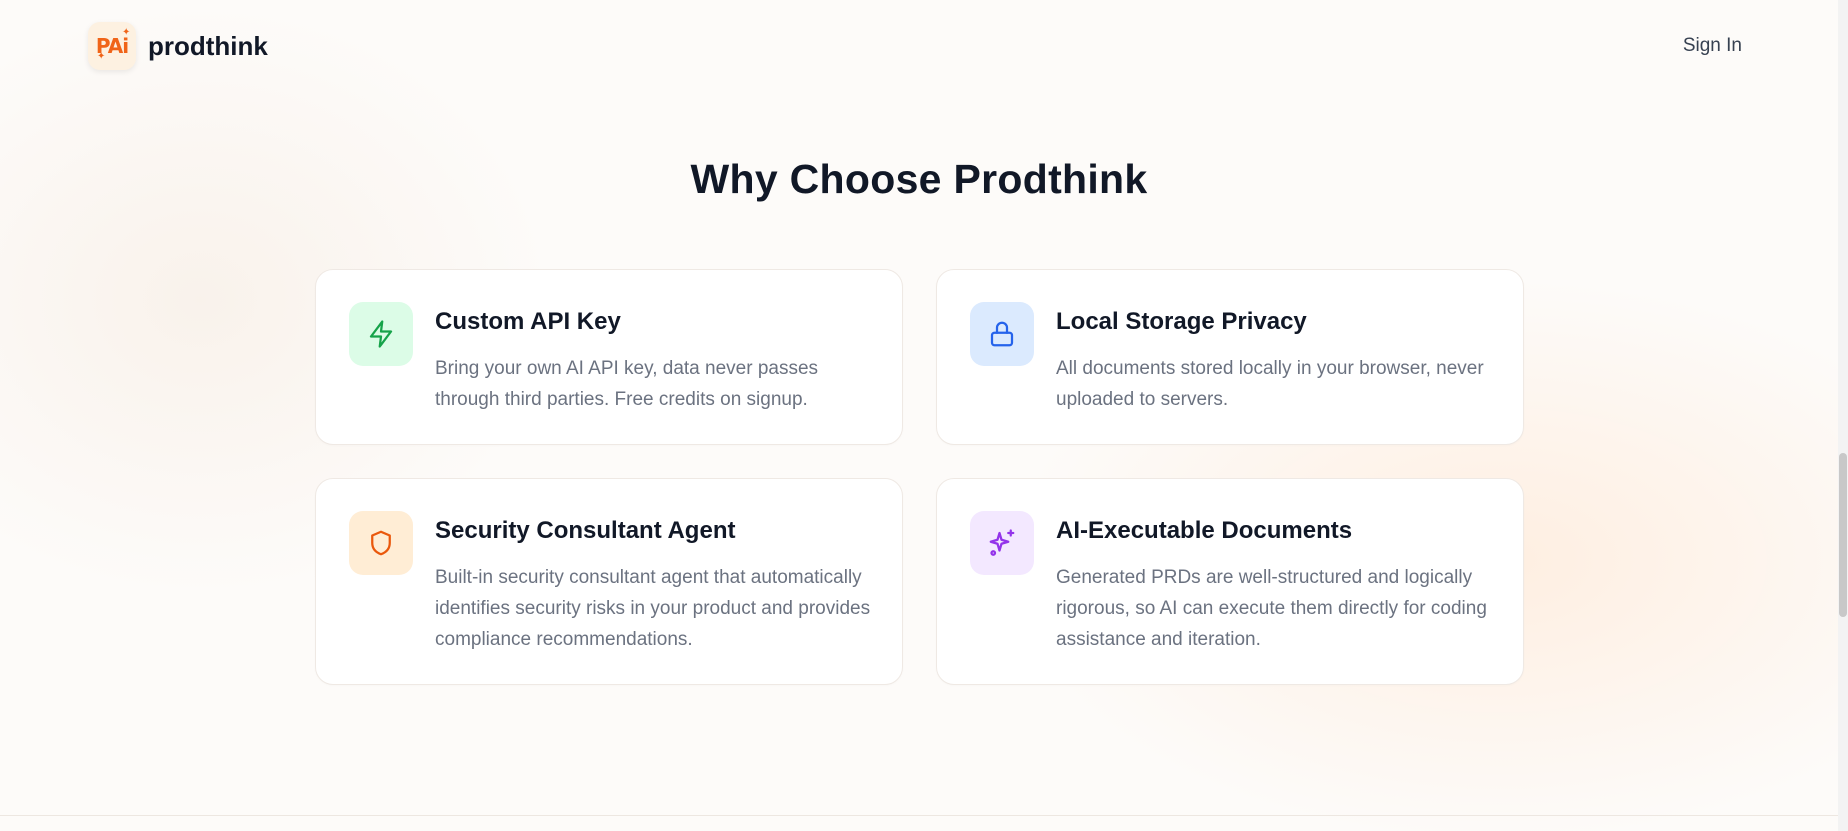 The height and width of the screenshot is (831, 1848). What do you see at coordinates (1181, 321) in the screenshot?
I see `feature-title: Local Storage Privacy` at bounding box center [1181, 321].